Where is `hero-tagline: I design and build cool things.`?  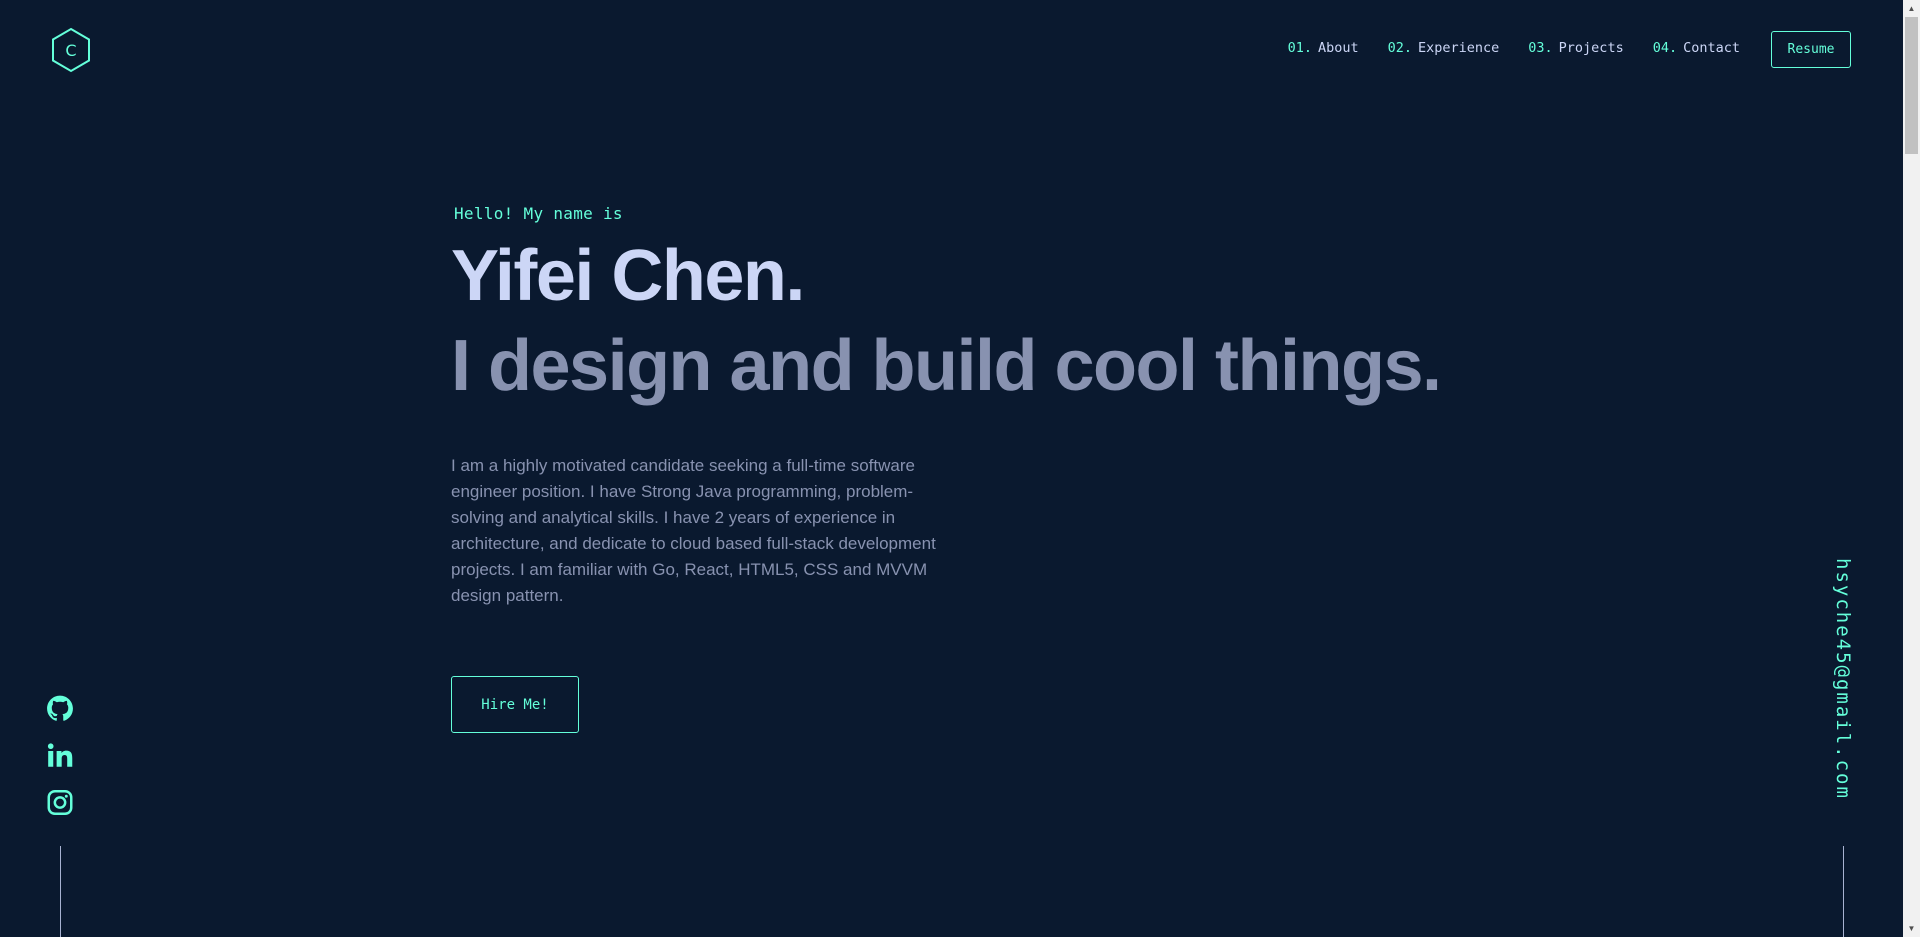 hero-tagline: I design and build cool things. is located at coordinates (946, 366).